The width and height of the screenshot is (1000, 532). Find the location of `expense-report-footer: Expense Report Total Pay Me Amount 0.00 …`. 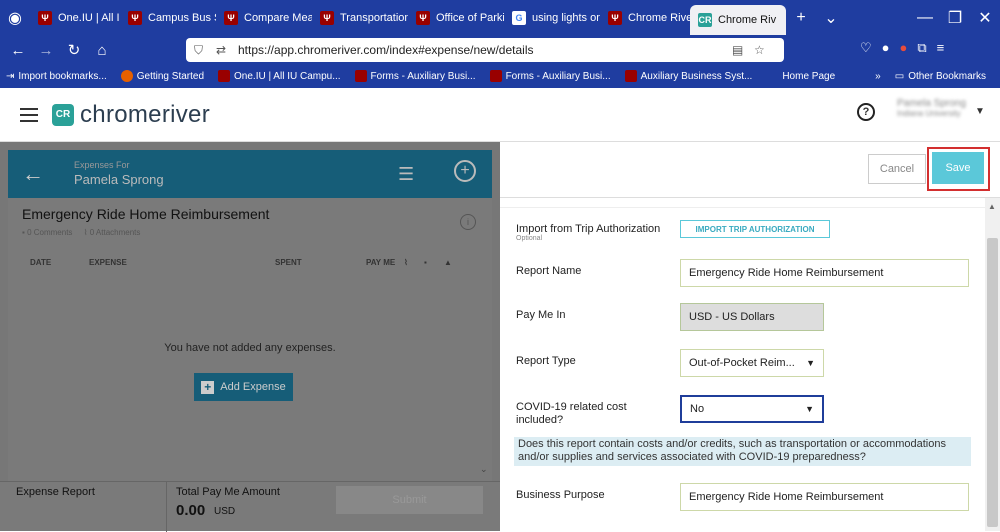

expense-report-footer: Expense Report Total Pay Me Amount 0.00 … is located at coordinates (250, 506).